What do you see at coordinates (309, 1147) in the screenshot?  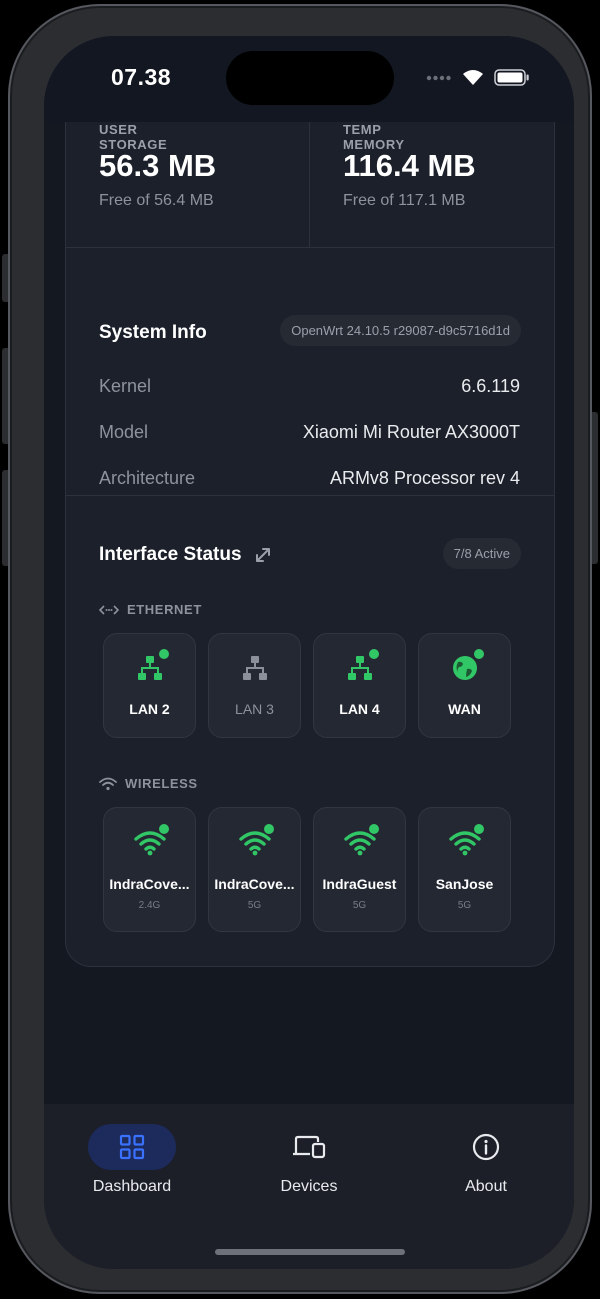 I see `devices-icon` at bounding box center [309, 1147].